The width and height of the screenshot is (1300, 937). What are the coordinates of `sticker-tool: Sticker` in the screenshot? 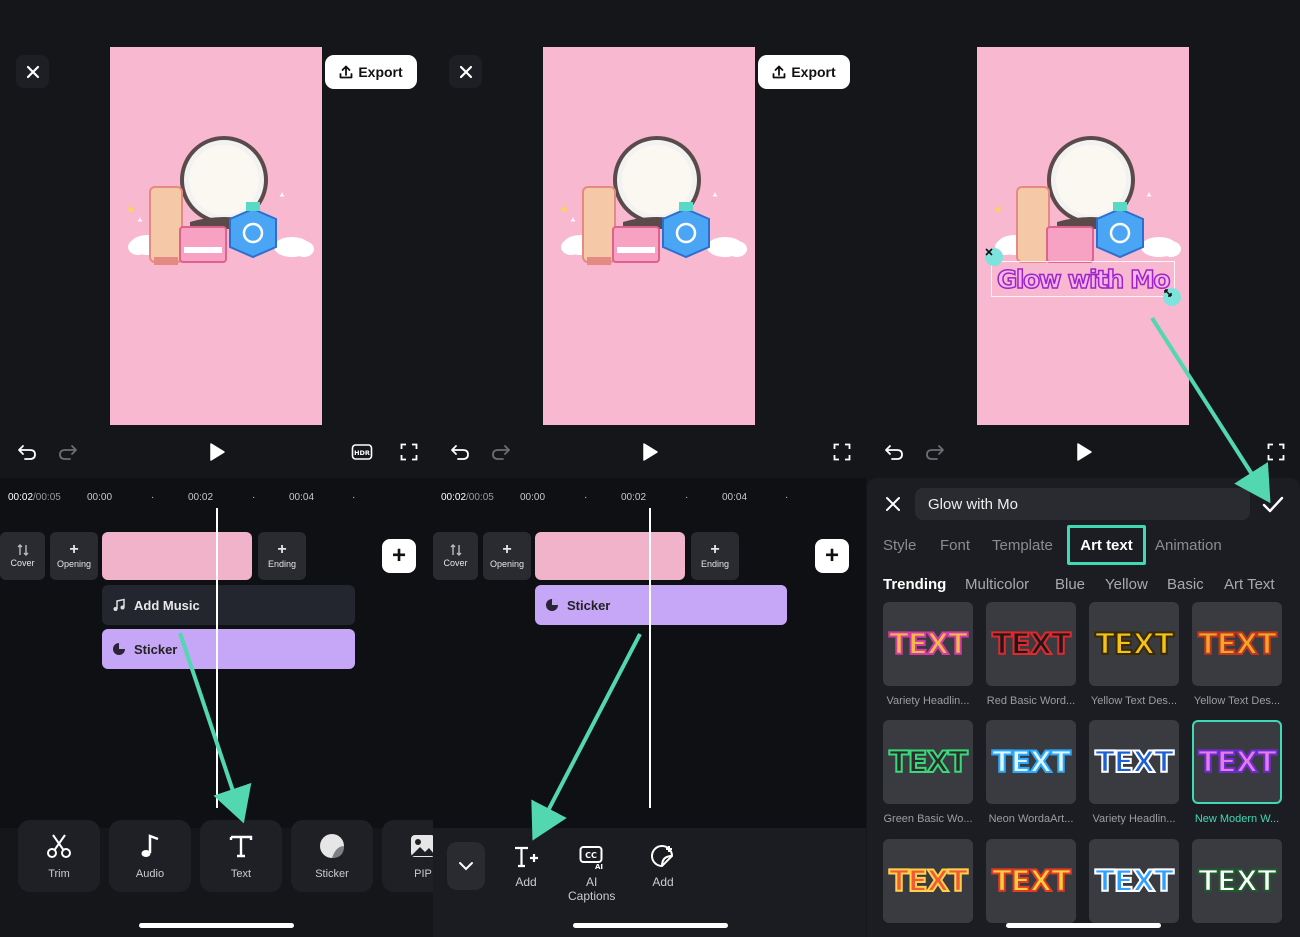 It's located at (332, 856).